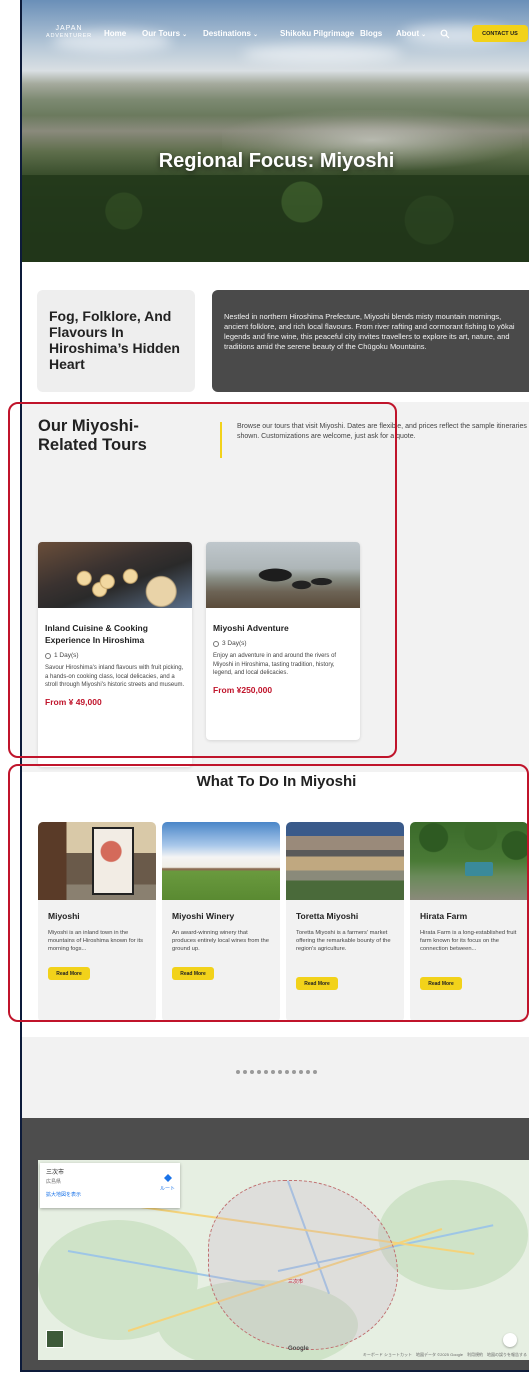 The image size is (529, 1378). Describe the element at coordinates (510, 1340) in the screenshot. I see `map-pan-control` at that location.